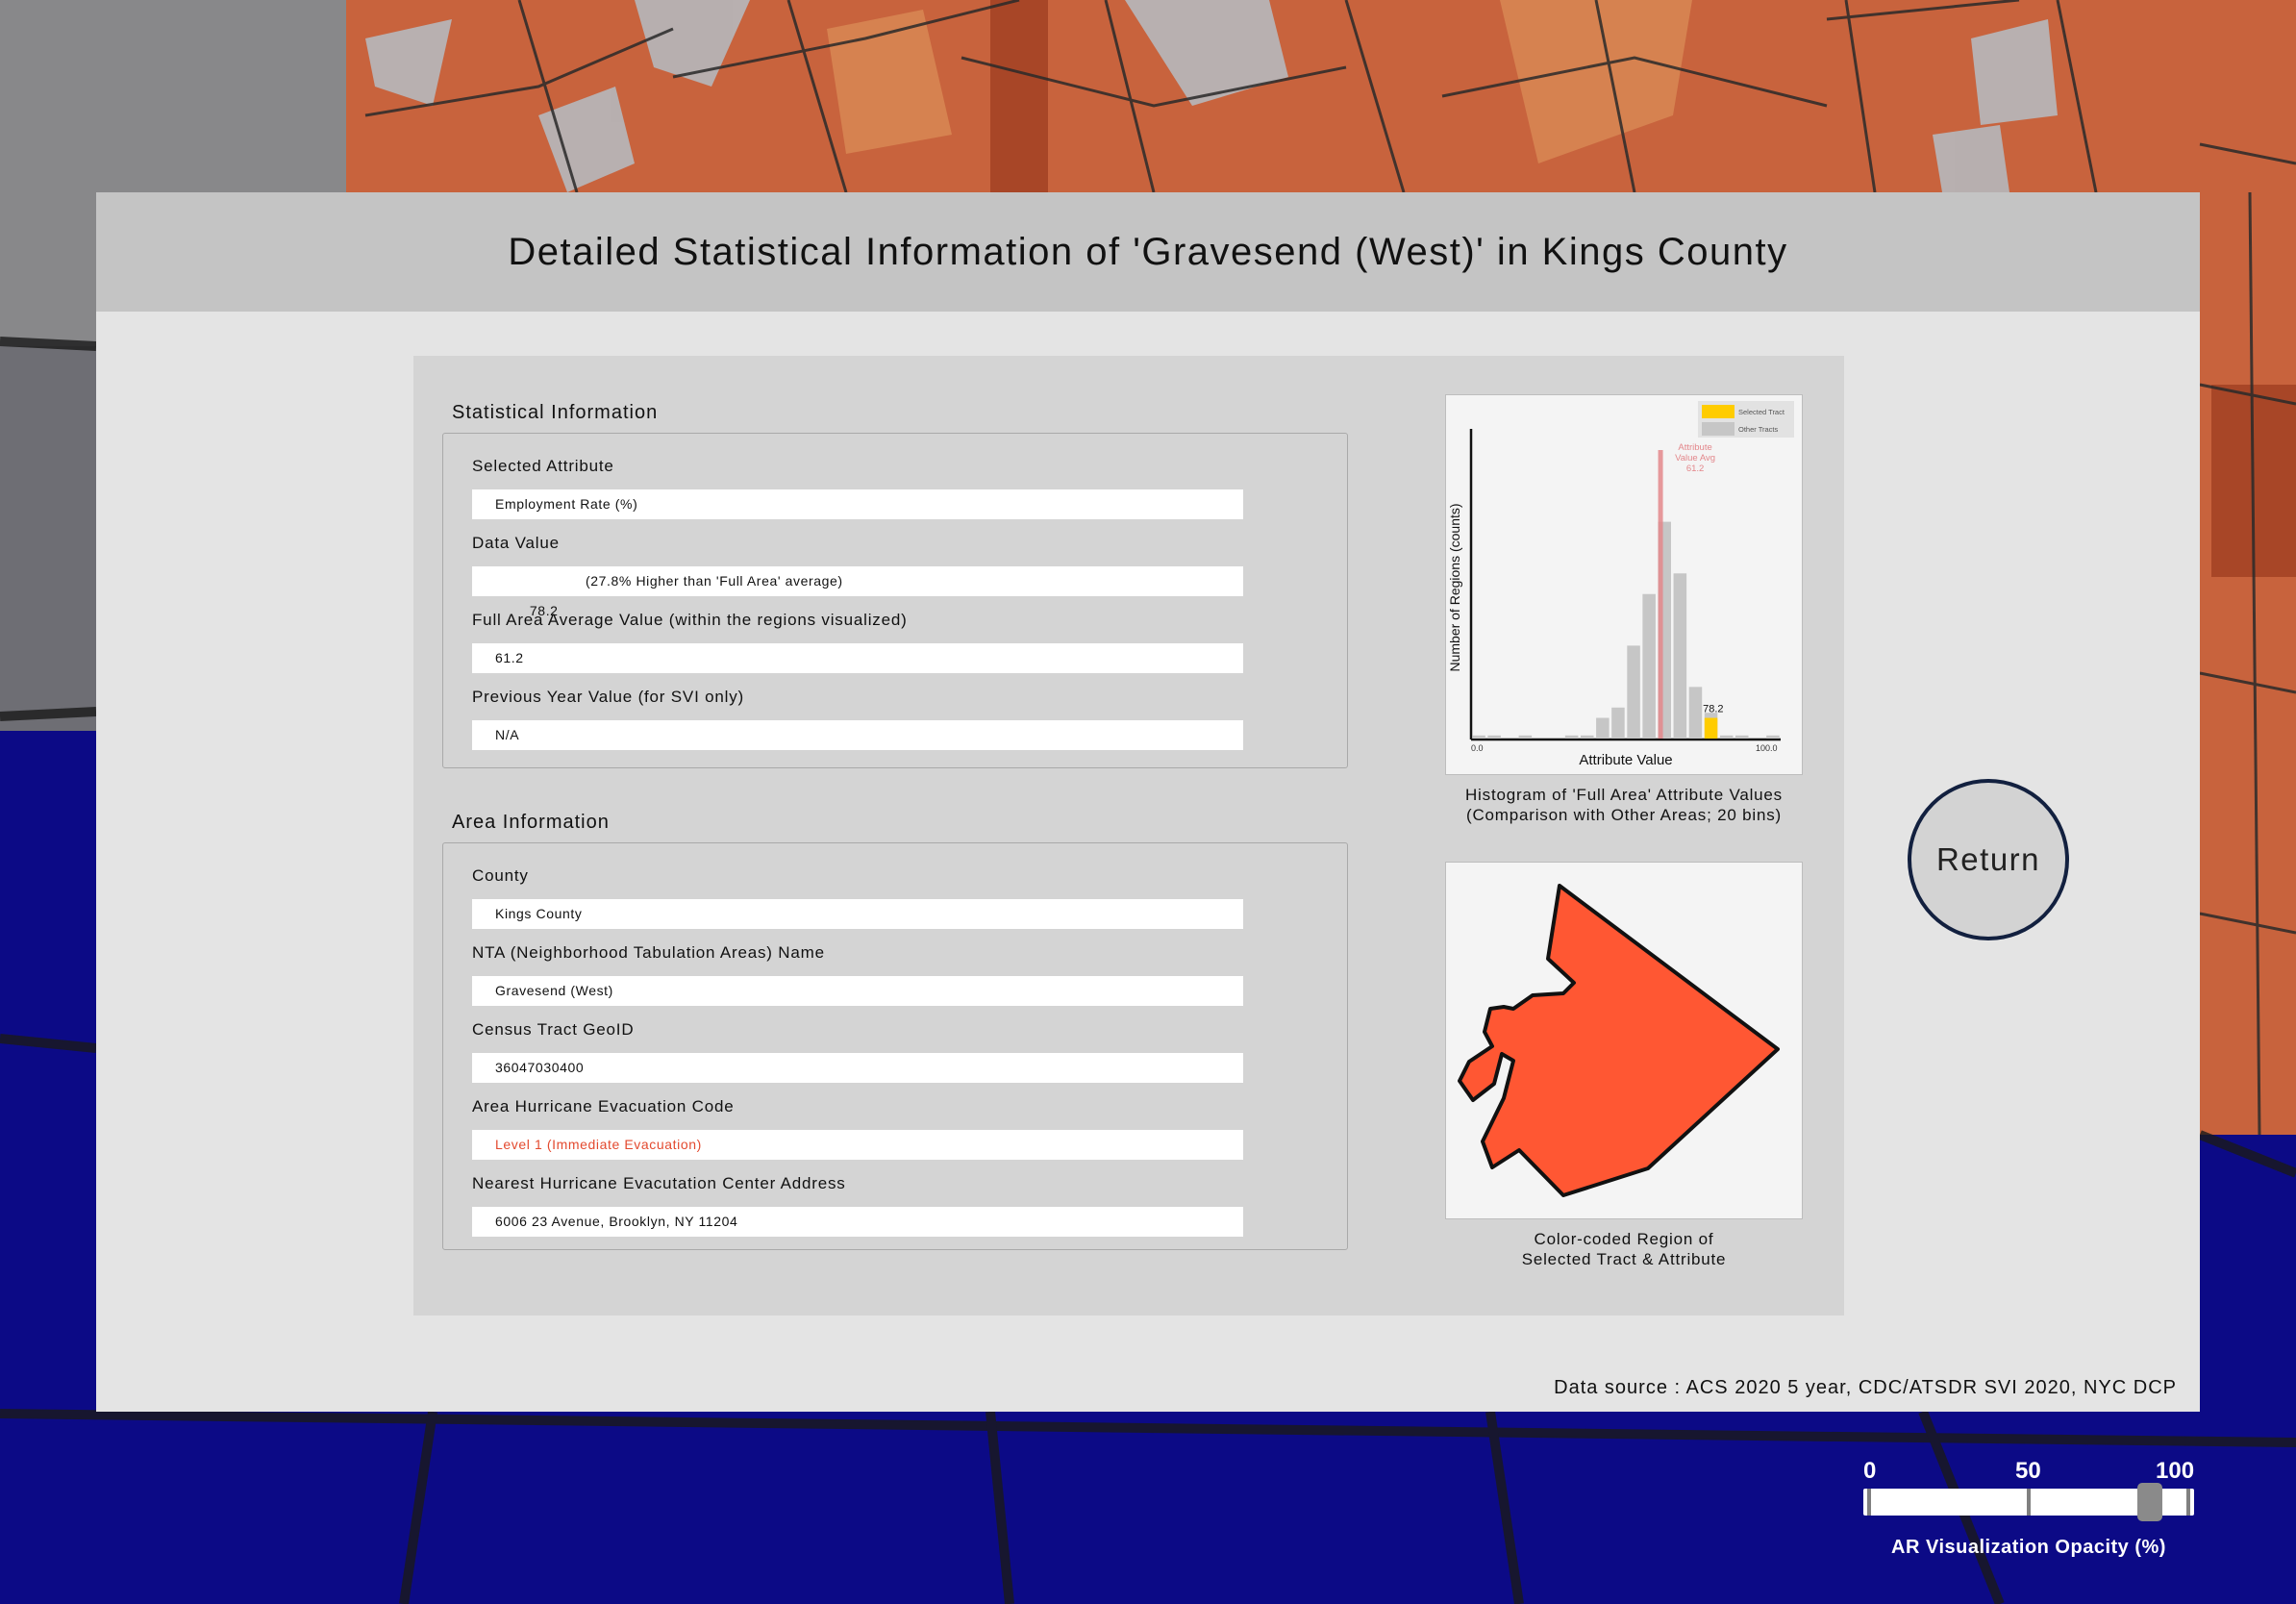 This screenshot has width=2296, height=1604. Describe the element at coordinates (1477, 748) in the screenshot. I see `x-tick-min: 0.0` at that location.